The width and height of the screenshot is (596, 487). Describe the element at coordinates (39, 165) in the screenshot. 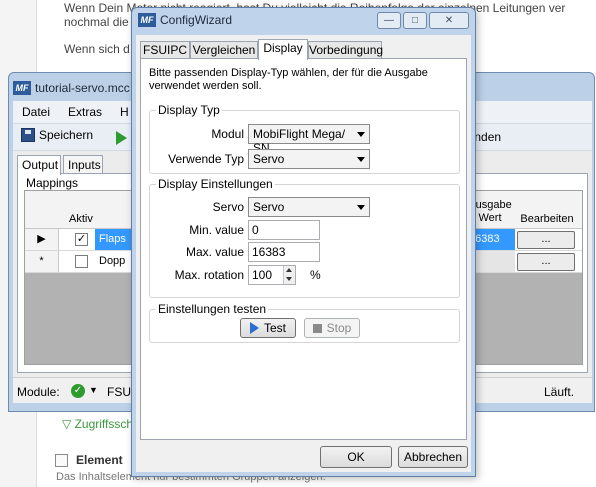

I see `tab-output: Output` at that location.